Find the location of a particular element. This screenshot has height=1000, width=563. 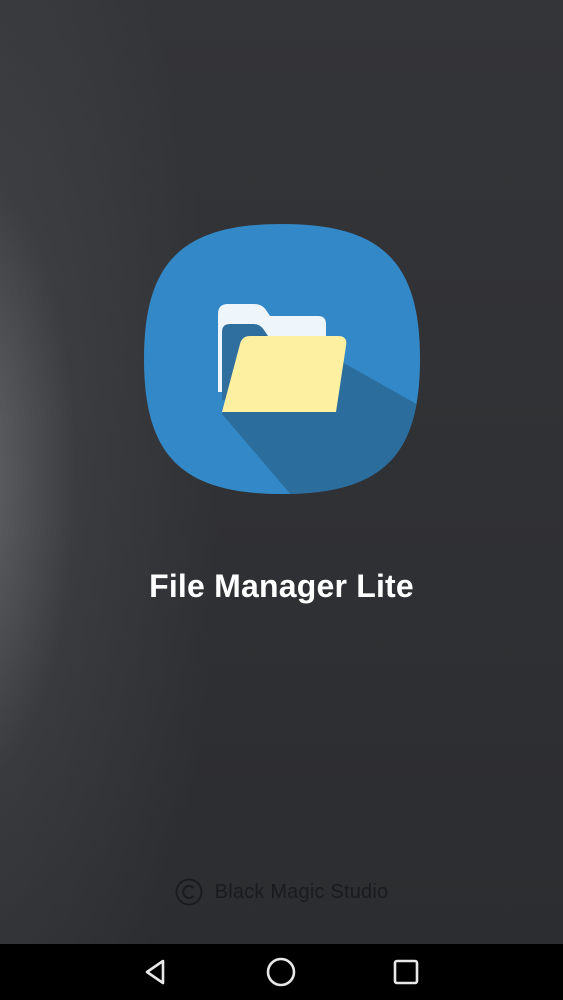

back-triangle-icon is located at coordinates (155, 972).